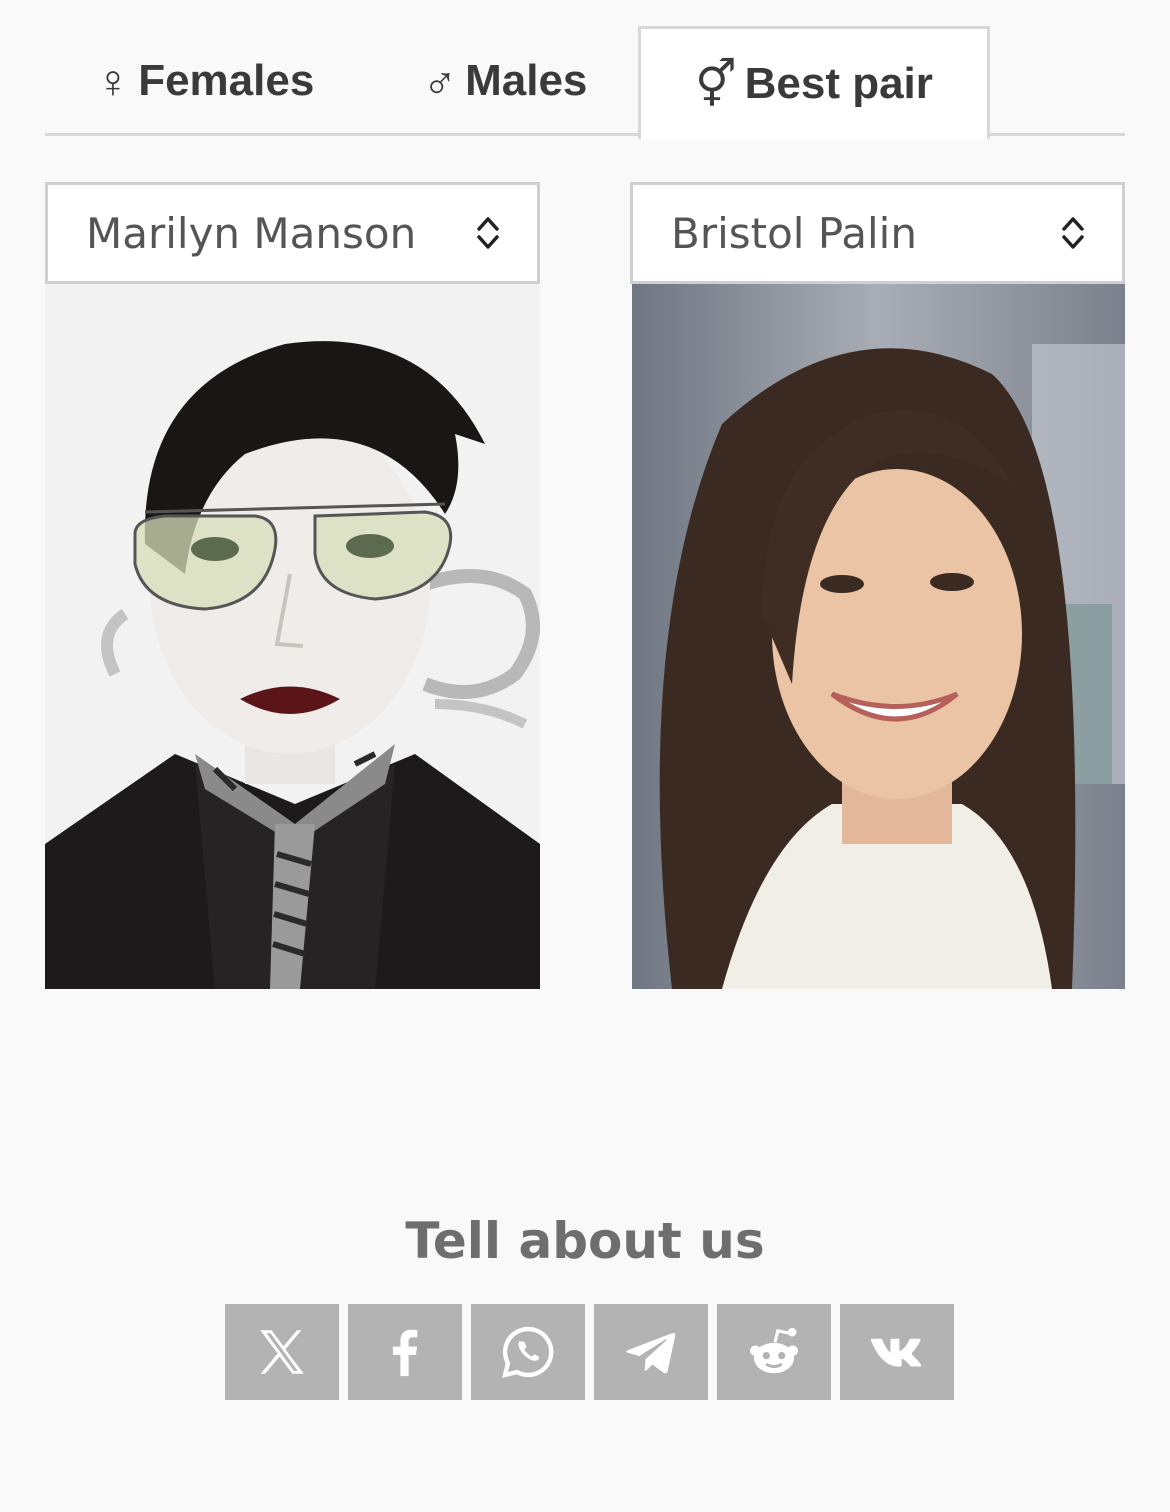 The width and height of the screenshot is (1170, 1512). I want to click on share-telegram-button, so click(651, 1352).